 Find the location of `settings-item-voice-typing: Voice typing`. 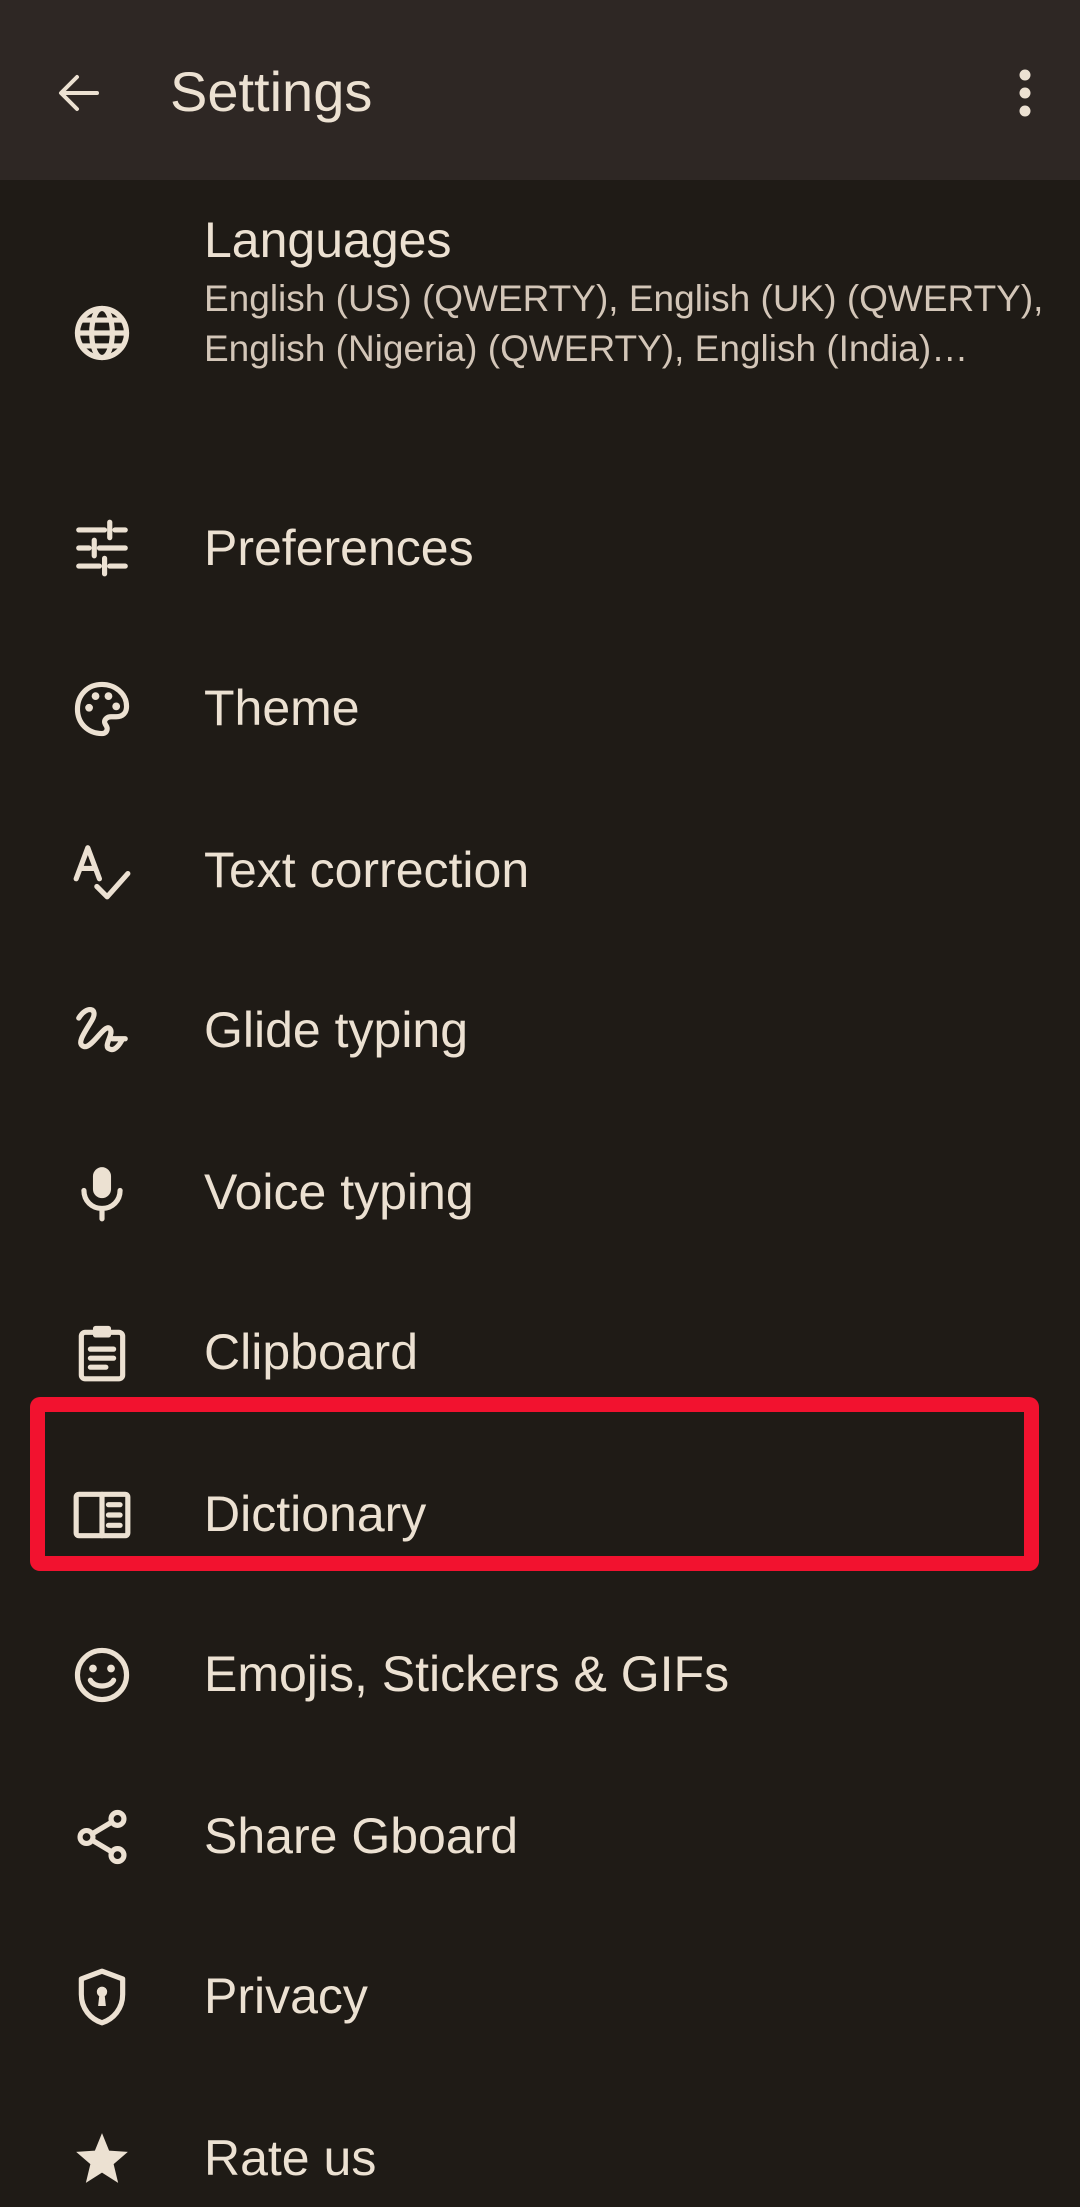

settings-item-voice-typing: Voice typing is located at coordinates (540, 1194).